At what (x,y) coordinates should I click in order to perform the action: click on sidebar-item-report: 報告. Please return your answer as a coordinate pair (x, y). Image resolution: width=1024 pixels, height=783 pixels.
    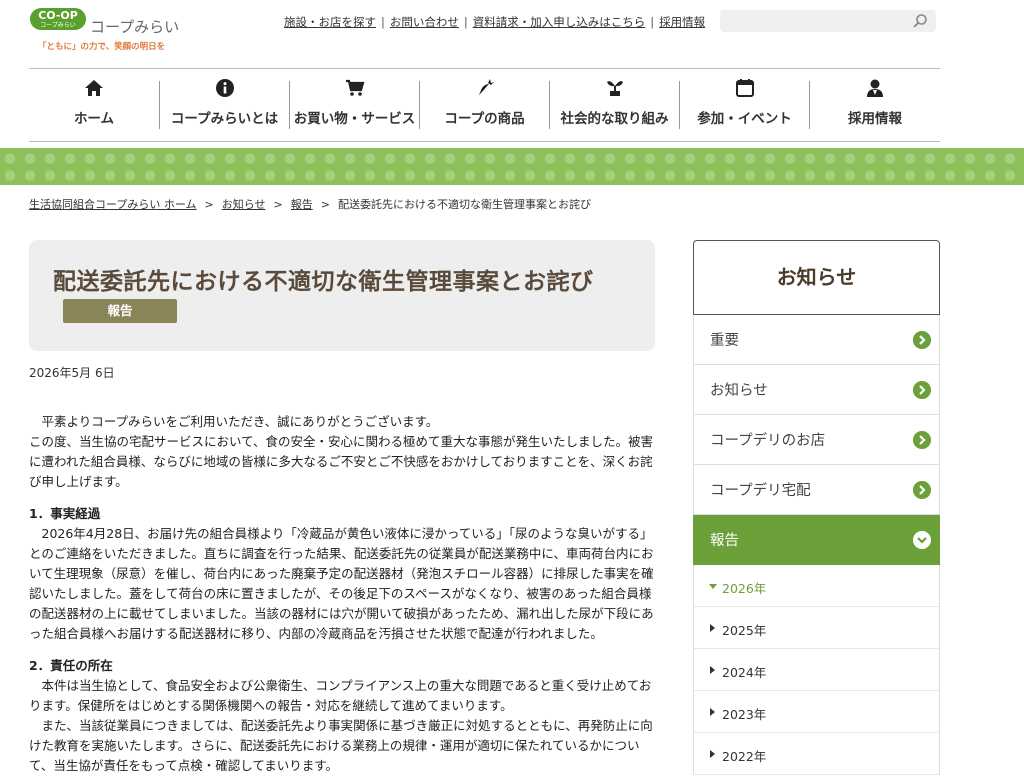
    Looking at the image, I should click on (816, 540).